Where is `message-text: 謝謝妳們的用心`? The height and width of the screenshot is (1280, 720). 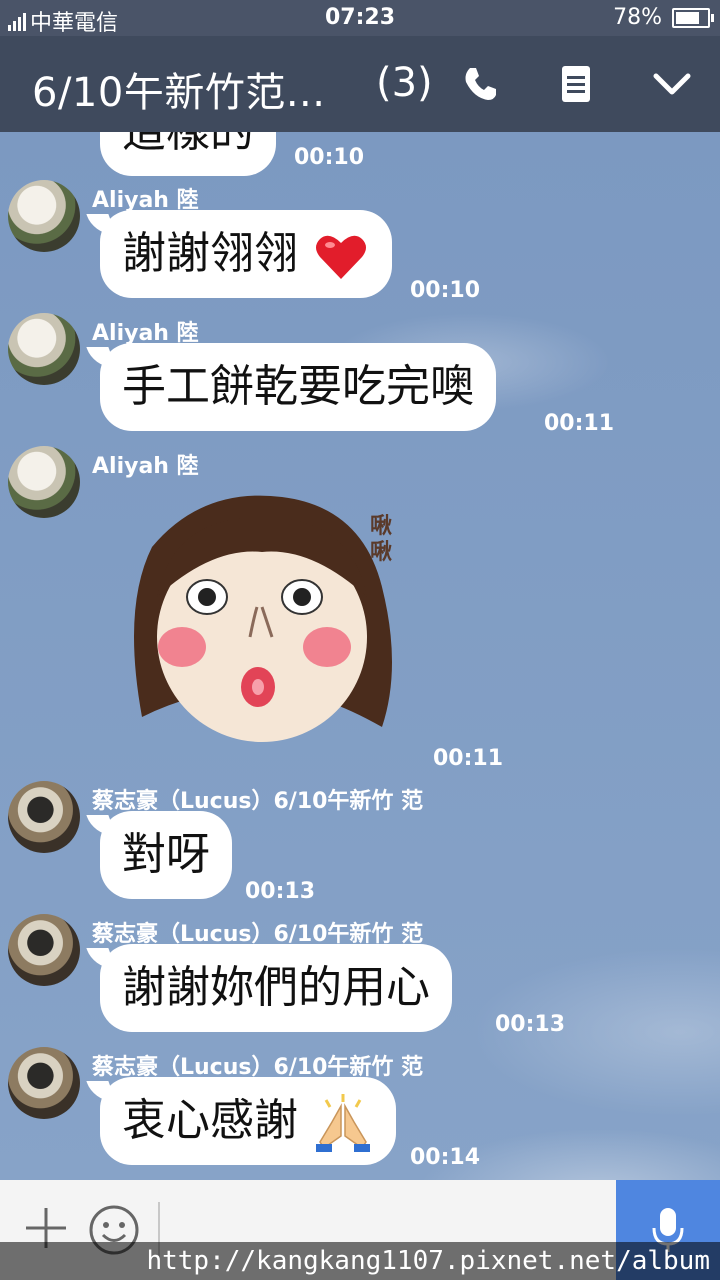 message-text: 謝謝妳們的用心 is located at coordinates (276, 987).